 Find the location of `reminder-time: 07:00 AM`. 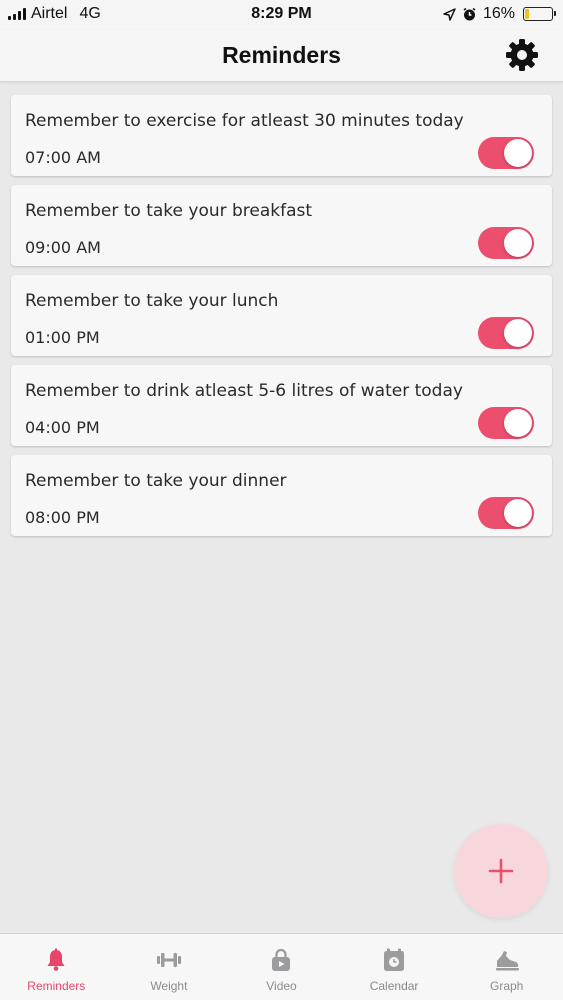

reminder-time: 07:00 AM is located at coordinates (63, 157).